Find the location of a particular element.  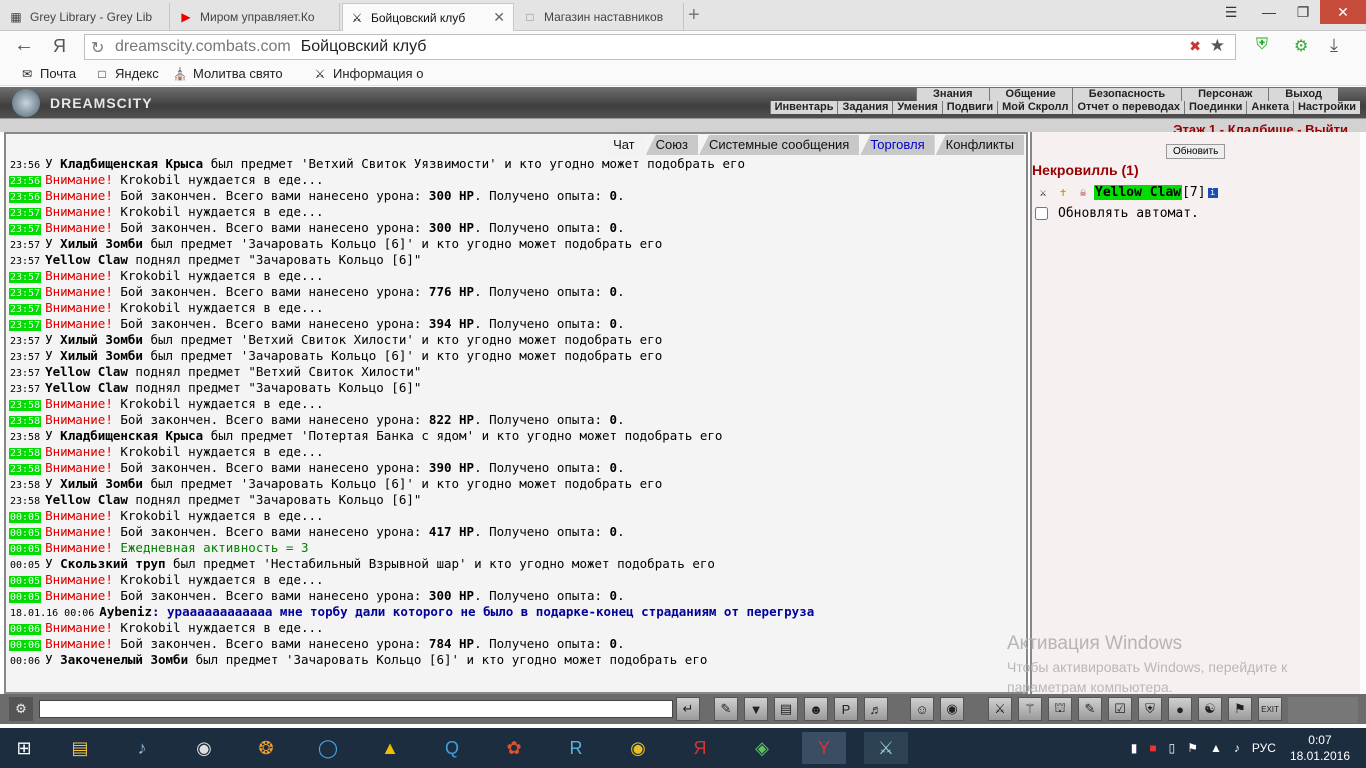

extension-icon: ⚙ is located at coordinates (1301, 46).